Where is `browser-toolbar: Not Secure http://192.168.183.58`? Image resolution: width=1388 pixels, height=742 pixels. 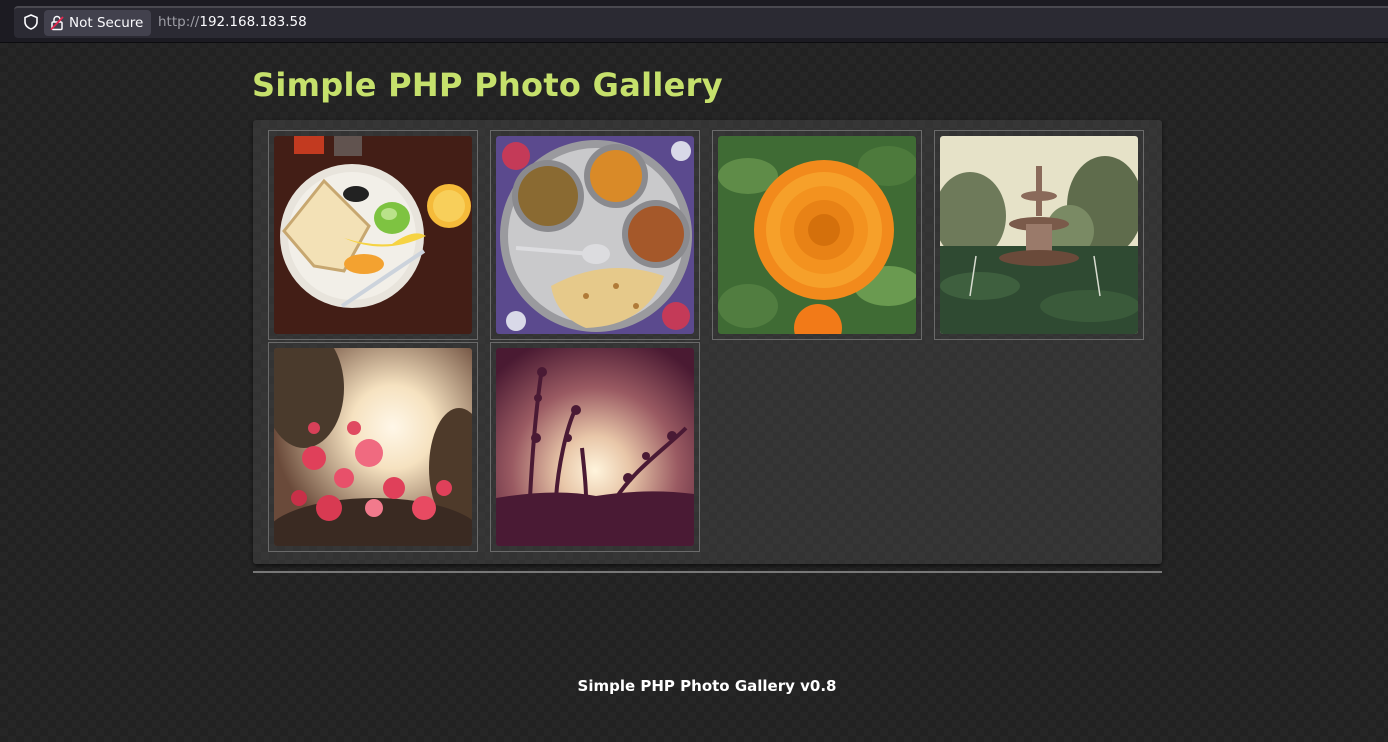
browser-toolbar: Not Secure http://192.168.183.58 is located at coordinates (694, 21).